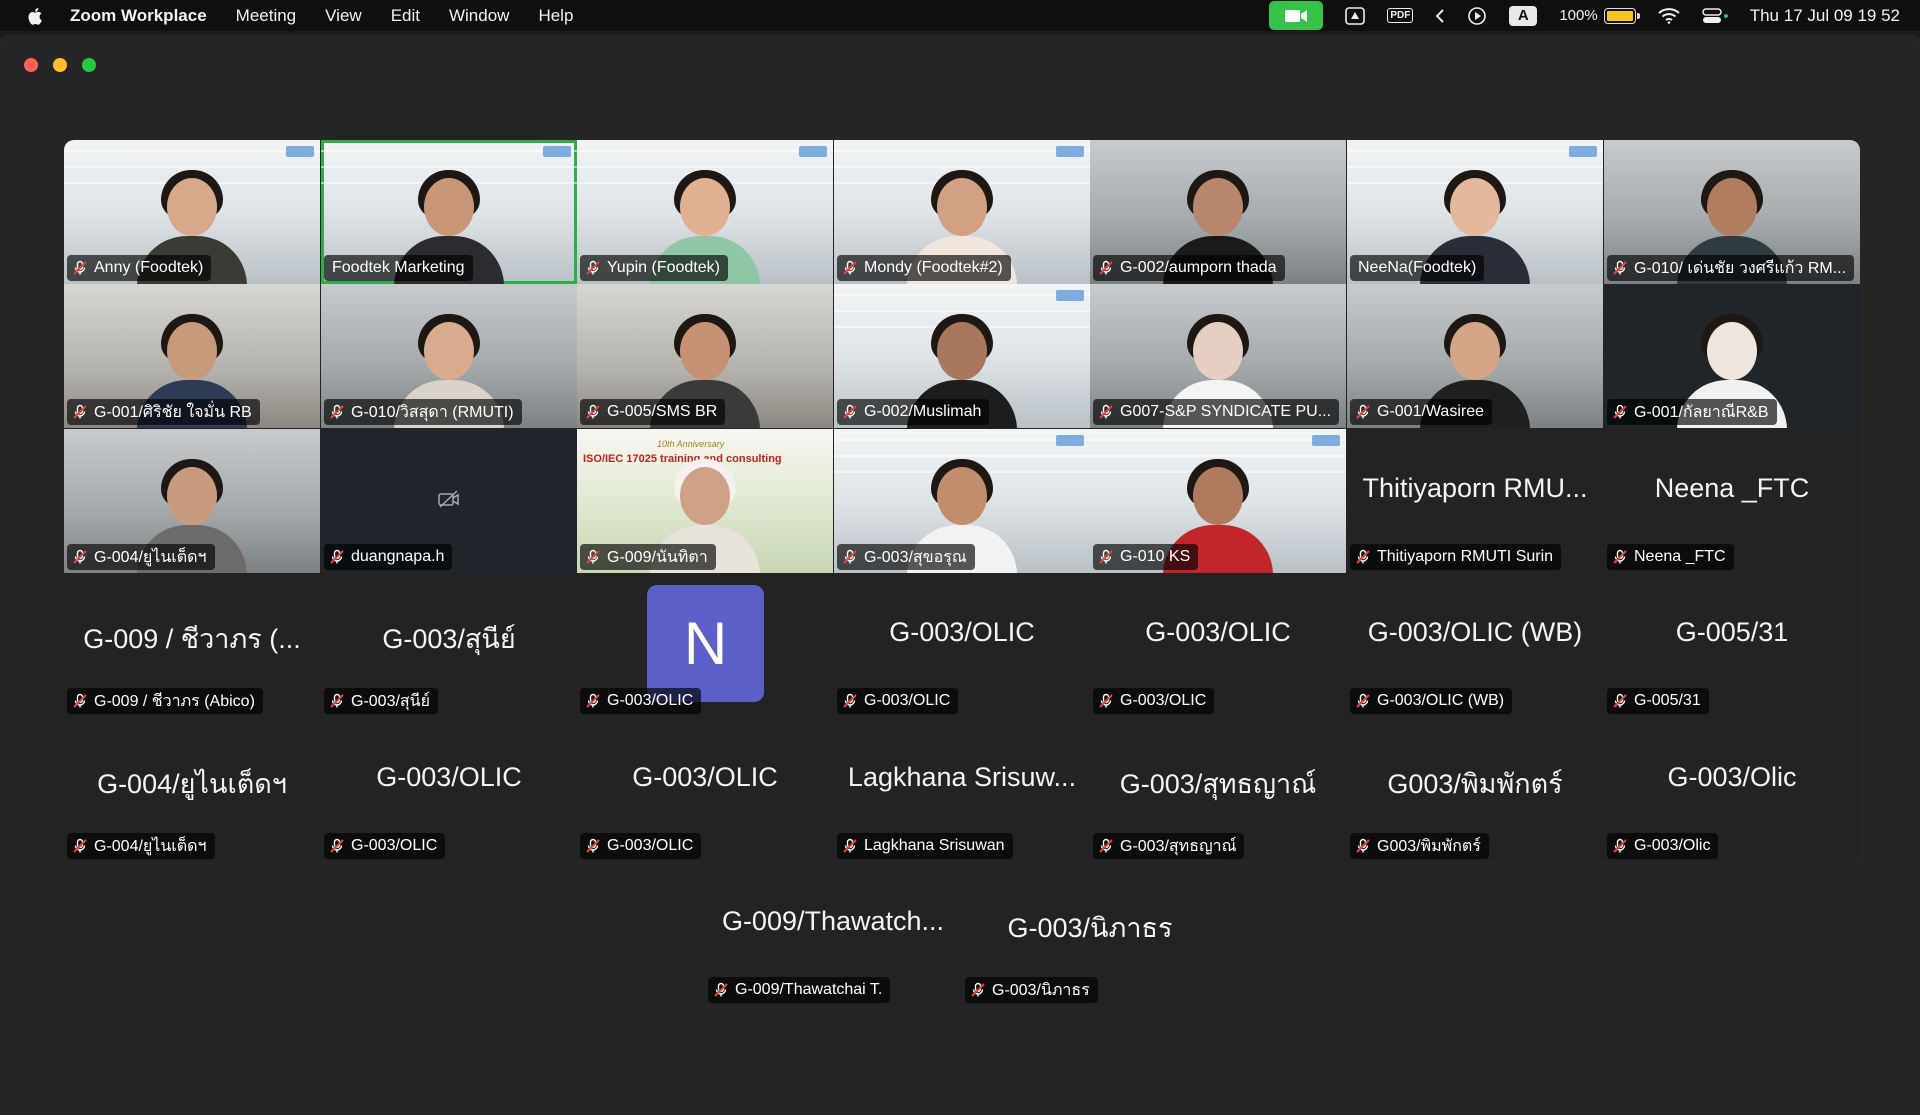 The image size is (1920, 1115). I want to click on participant-name: G-003/สุนีย์, so click(390, 701).